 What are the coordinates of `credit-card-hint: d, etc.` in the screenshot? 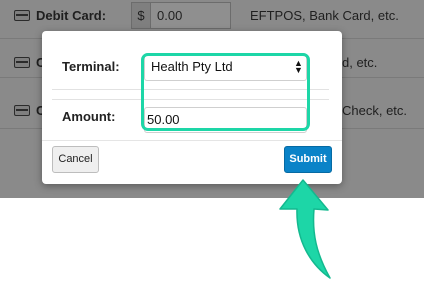 It's located at (360, 62).